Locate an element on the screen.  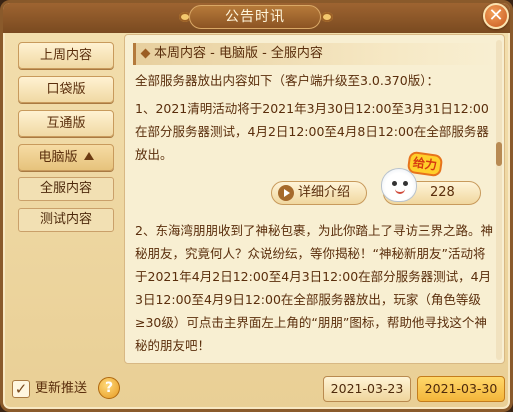
sidebar-item-pocket: 口袋版 is located at coordinates (66, 89).